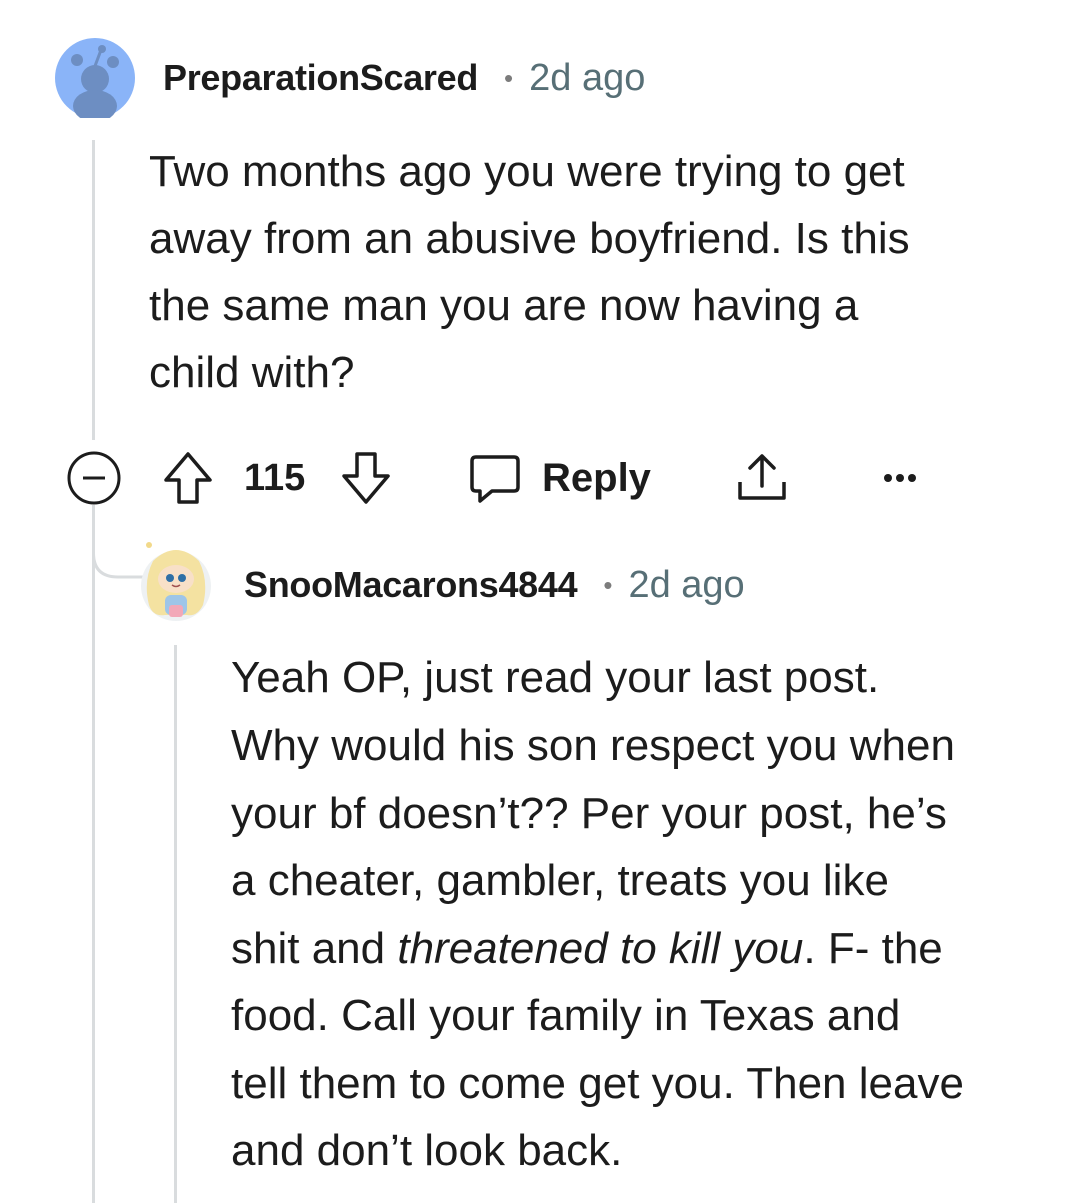 The image size is (1080, 1203). Describe the element at coordinates (529, 238) in the screenshot. I see `comment-body-line: away from an abusive boyfriend. Is this` at that location.